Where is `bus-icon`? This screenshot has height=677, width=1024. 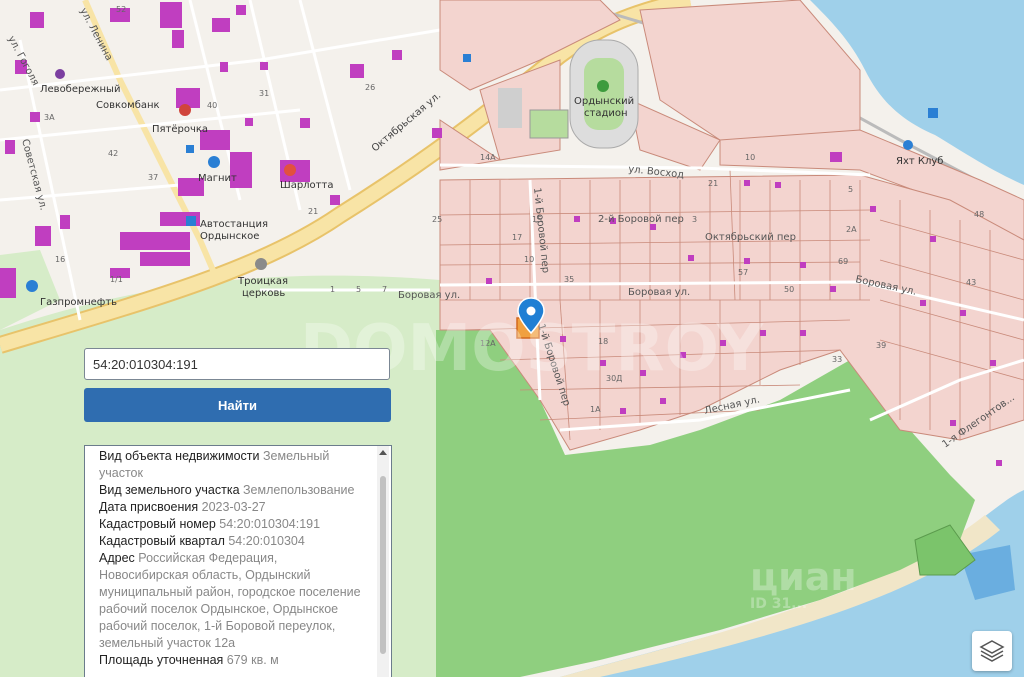
bus-icon is located at coordinates (191, 221).